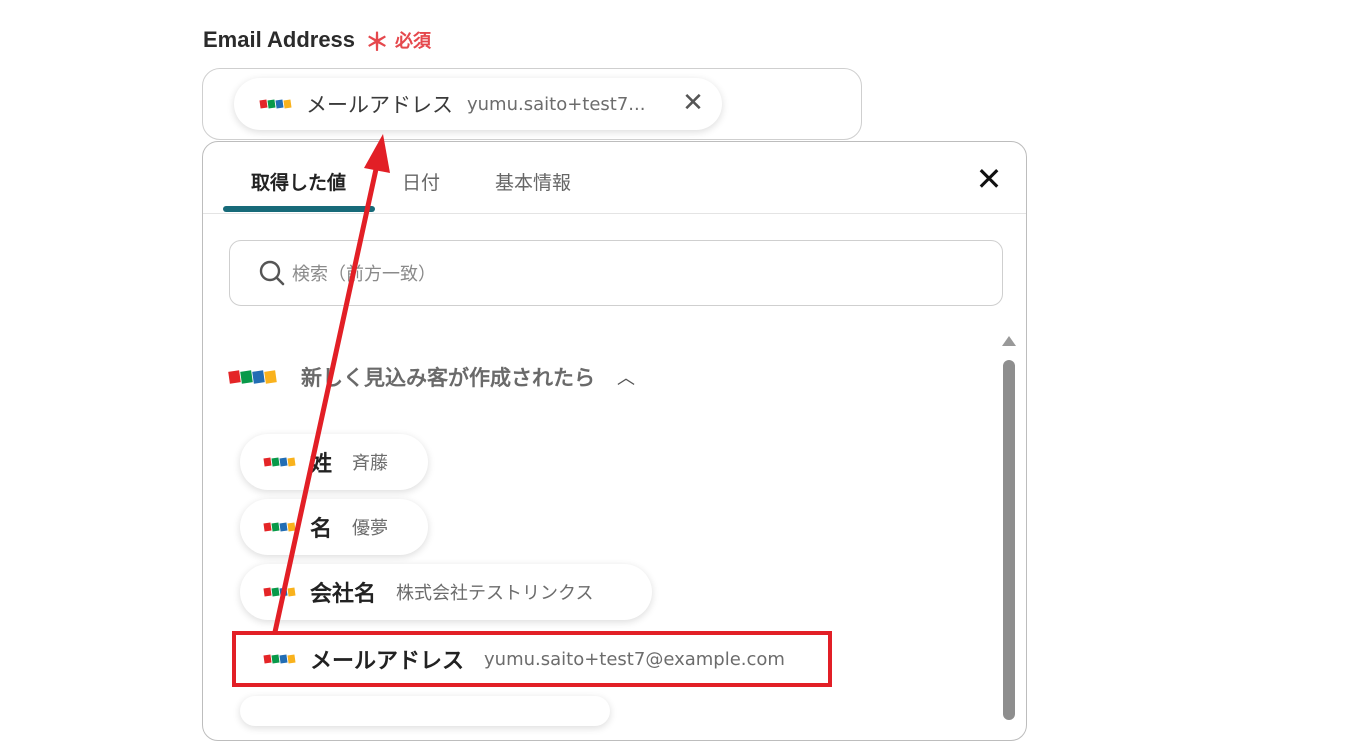 The image size is (1368, 741). I want to click on search-icon, so click(272, 273).